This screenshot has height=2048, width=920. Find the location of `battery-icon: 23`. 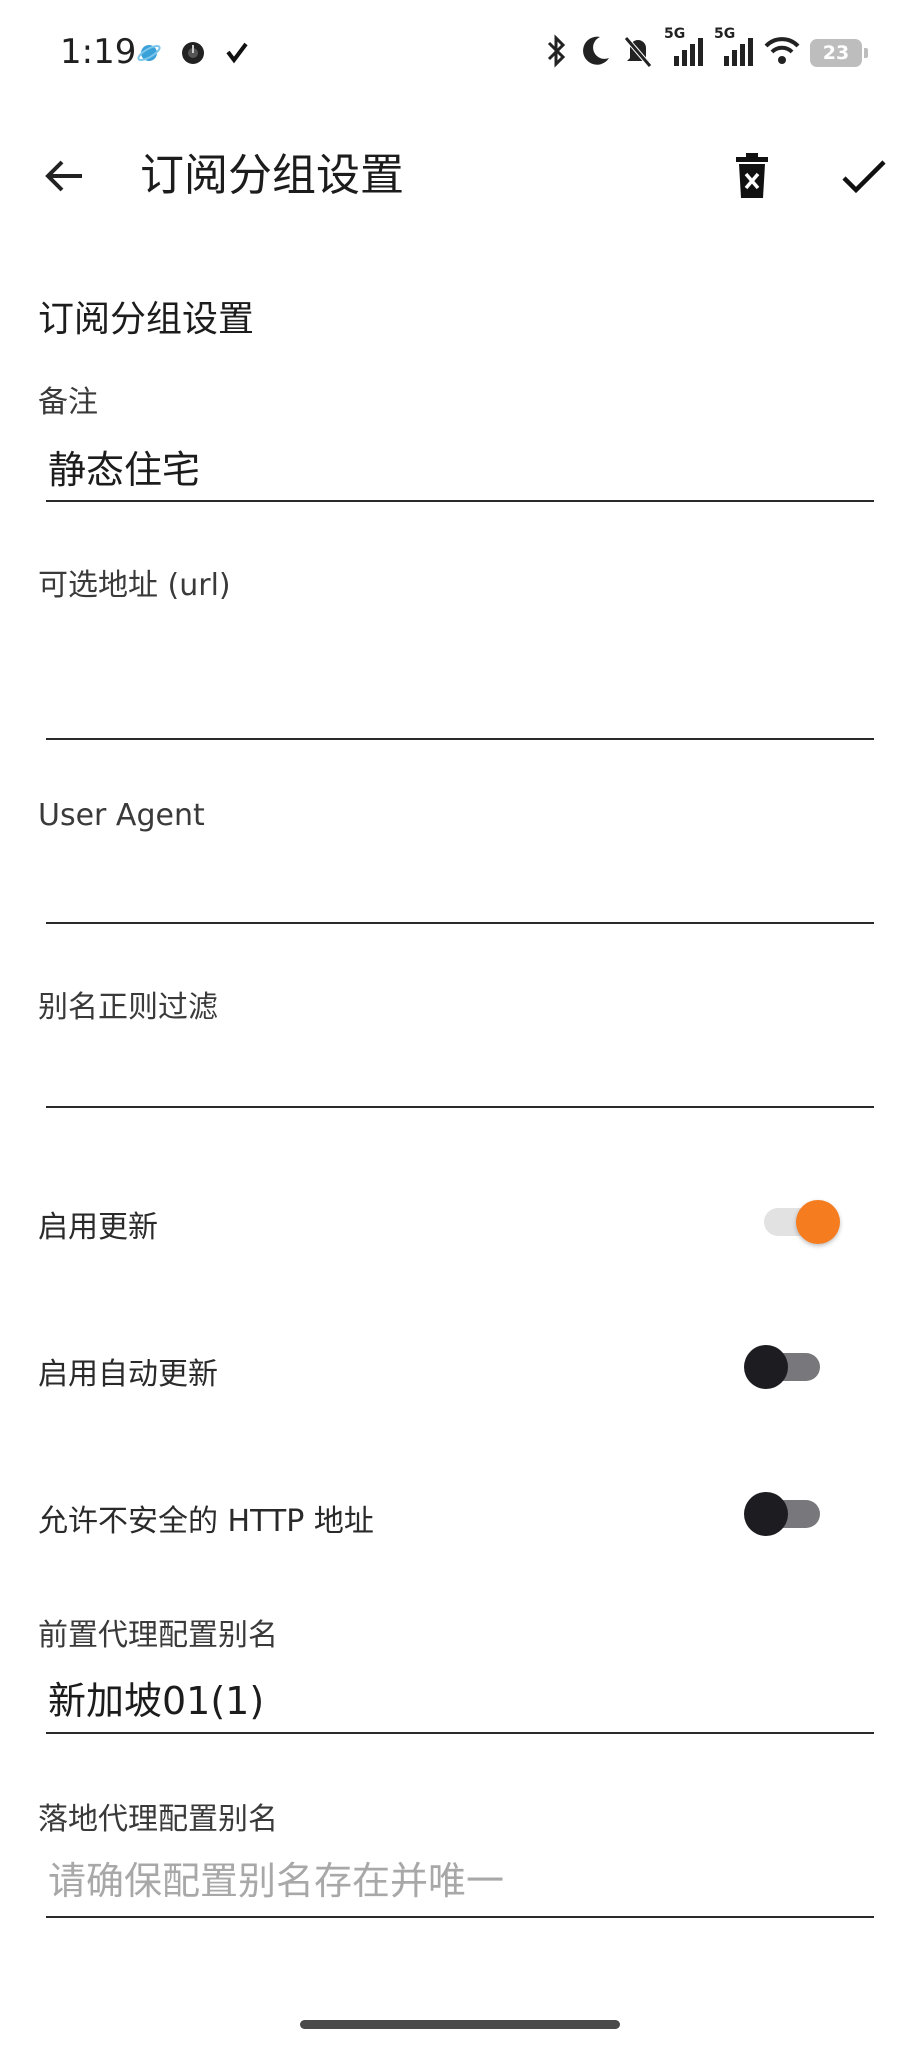

battery-icon: 23 is located at coordinates (839, 53).